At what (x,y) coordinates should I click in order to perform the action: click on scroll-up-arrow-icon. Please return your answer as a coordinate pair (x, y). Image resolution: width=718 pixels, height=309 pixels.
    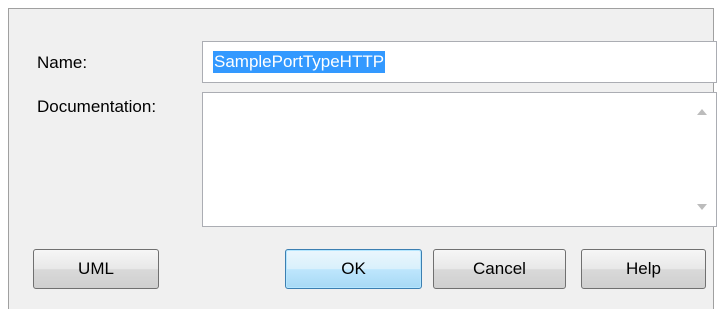
    Looking at the image, I should click on (702, 112).